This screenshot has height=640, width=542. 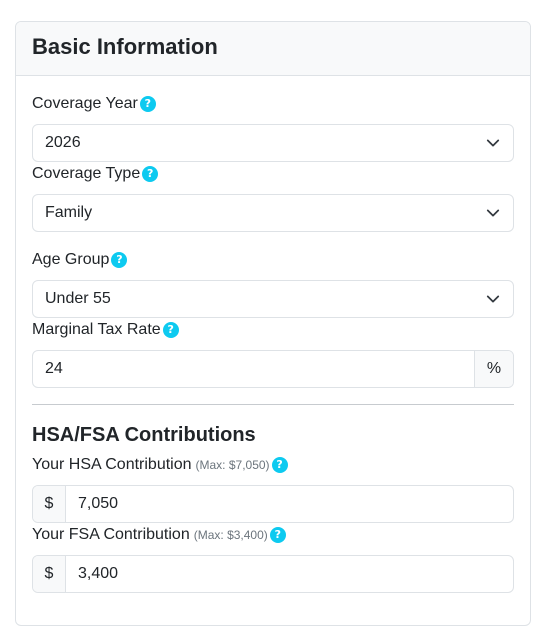 What do you see at coordinates (63, 142) in the screenshot?
I see `coverage-year-value: 2026` at bounding box center [63, 142].